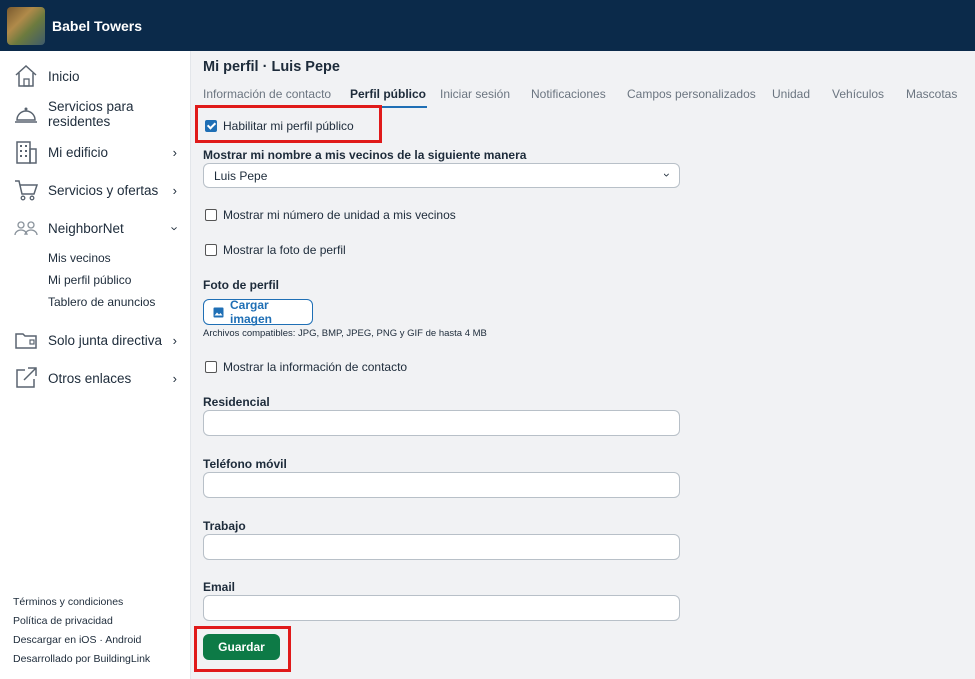 This screenshot has width=975, height=679. I want to click on sidebar-item-label: NeighborNet, so click(86, 228).